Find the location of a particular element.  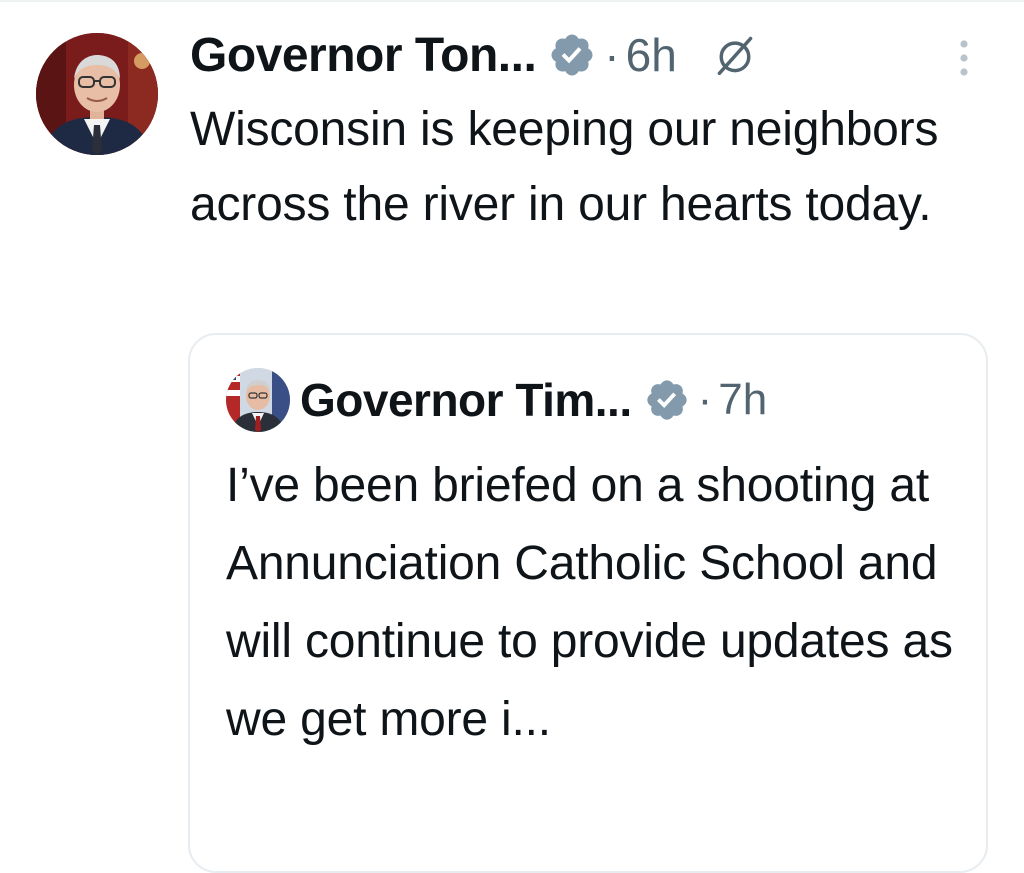

quoted-author-avatar is located at coordinates (258, 400).